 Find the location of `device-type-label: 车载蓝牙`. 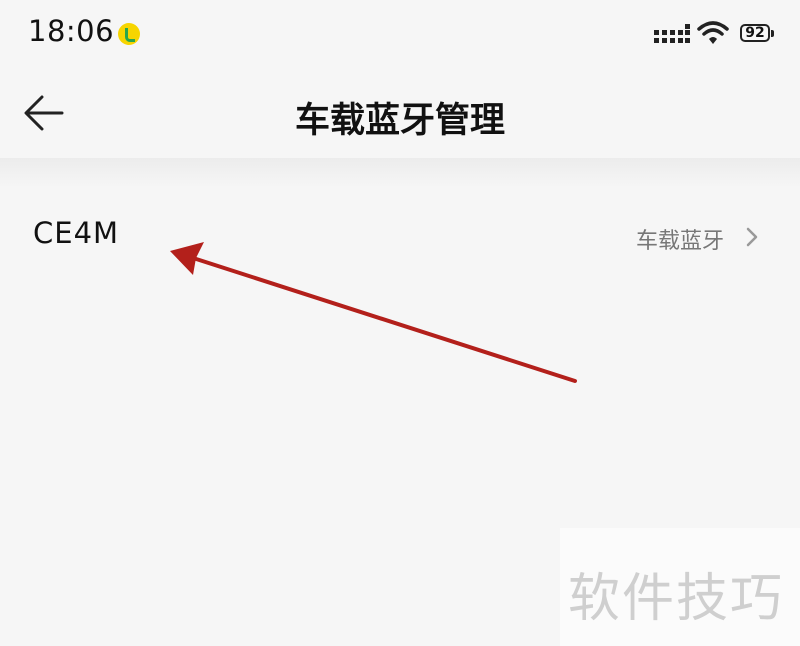

device-type-label: 车载蓝牙 is located at coordinates (679, 241).